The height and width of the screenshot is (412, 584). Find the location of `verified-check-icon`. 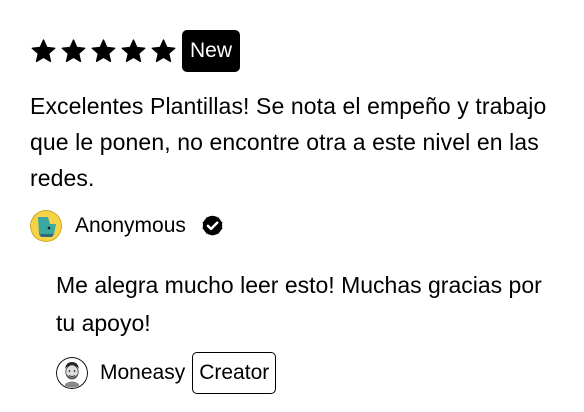

verified-check-icon is located at coordinates (212, 226).